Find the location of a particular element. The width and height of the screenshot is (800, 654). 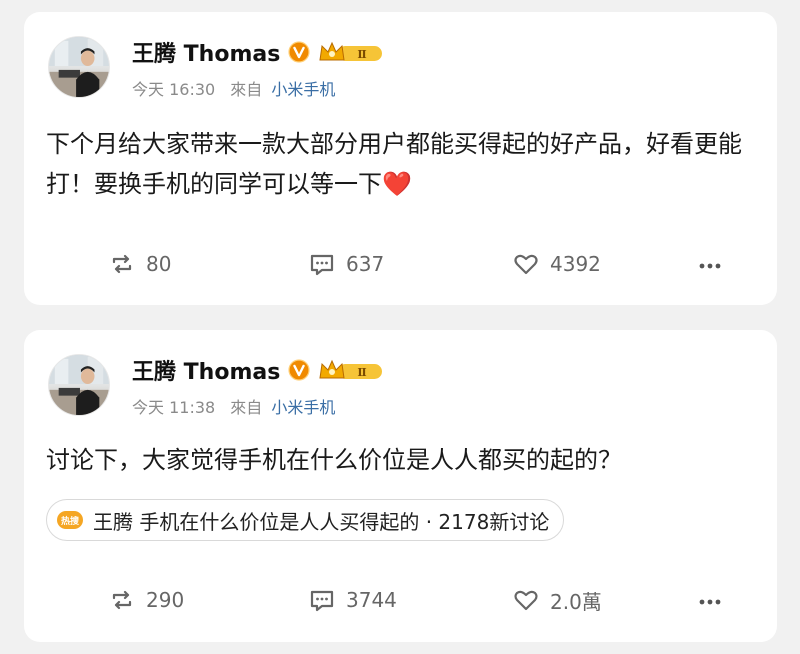

comment-button: 3744 is located at coordinates (352, 600).